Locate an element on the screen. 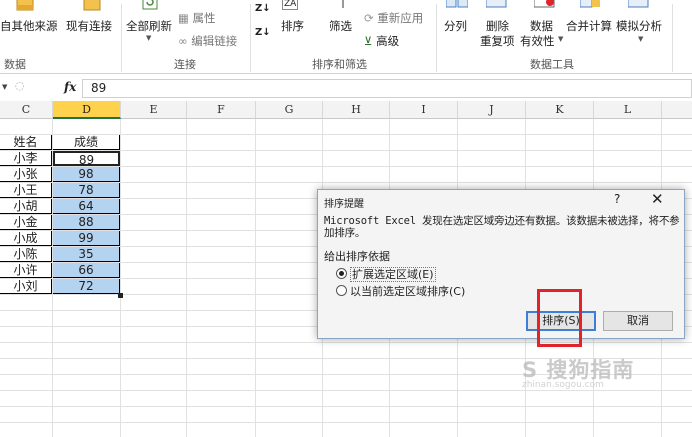  close-icon: ✕ is located at coordinates (657, 199).